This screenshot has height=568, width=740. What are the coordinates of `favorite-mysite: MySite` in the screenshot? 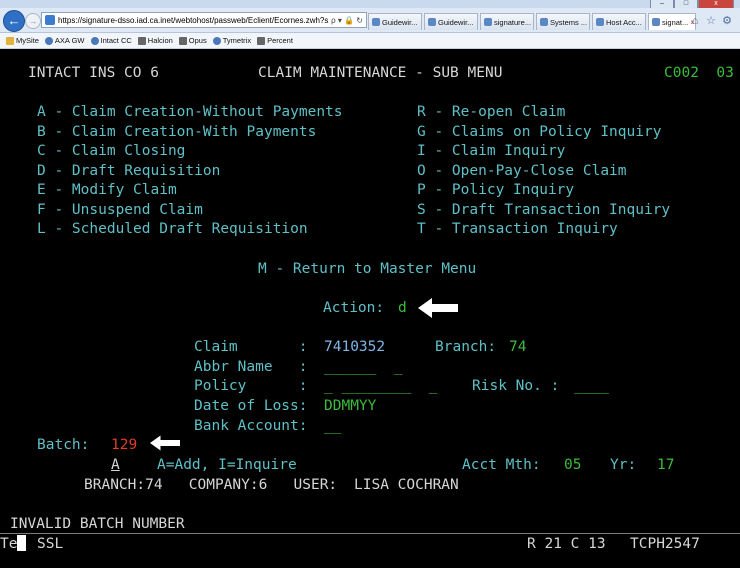 It's located at (22, 40).